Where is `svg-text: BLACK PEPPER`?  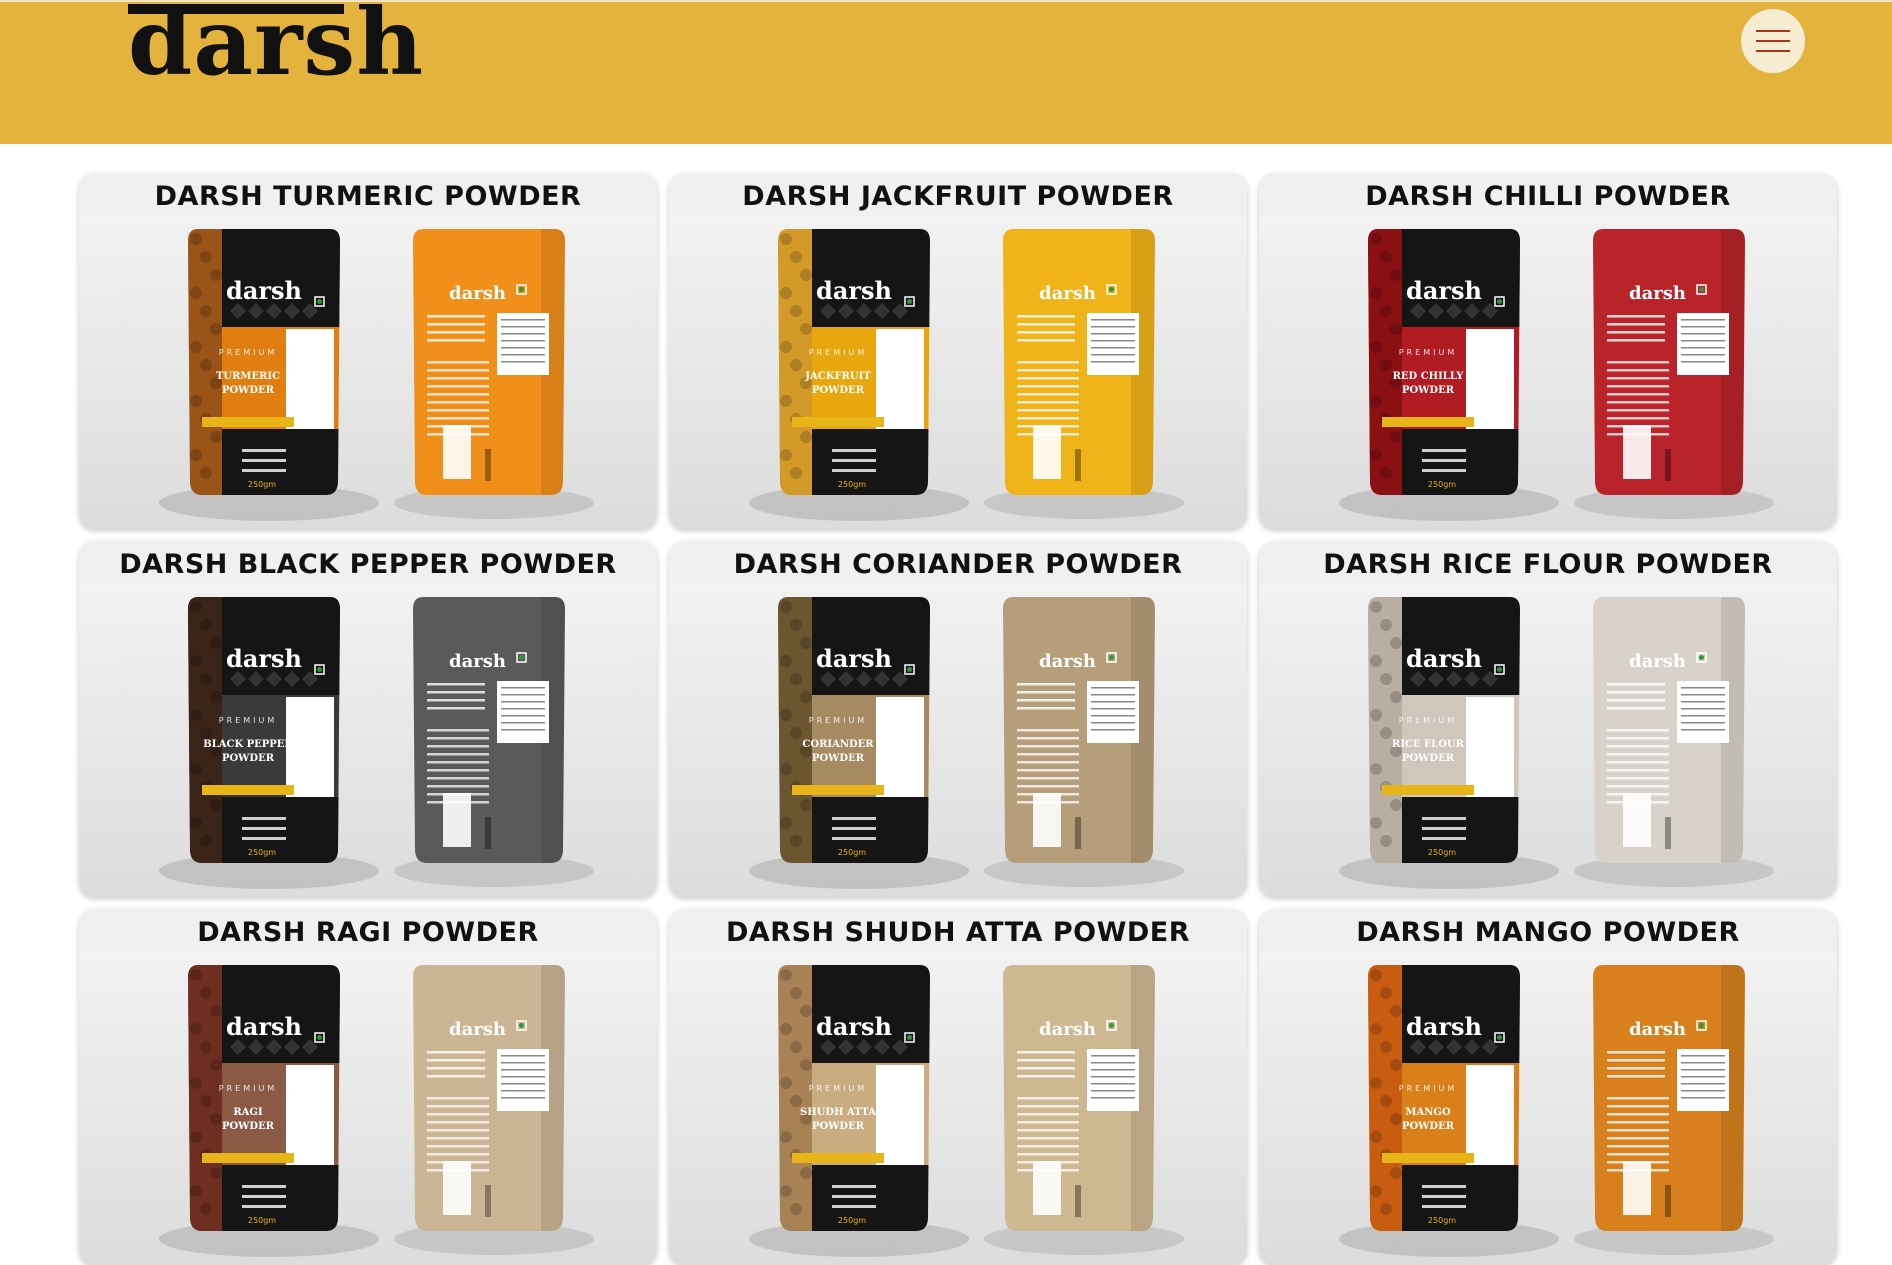 svg-text: BLACK PEPPER is located at coordinates (248, 744).